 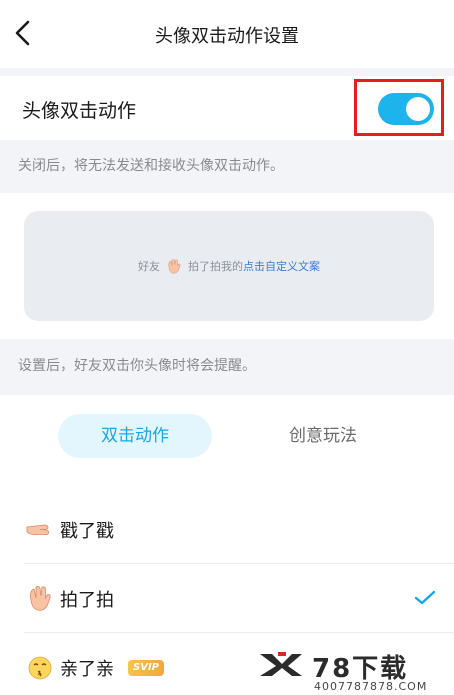 I want to click on customize-text-link: 点击自定义文案, so click(x=281, y=266).